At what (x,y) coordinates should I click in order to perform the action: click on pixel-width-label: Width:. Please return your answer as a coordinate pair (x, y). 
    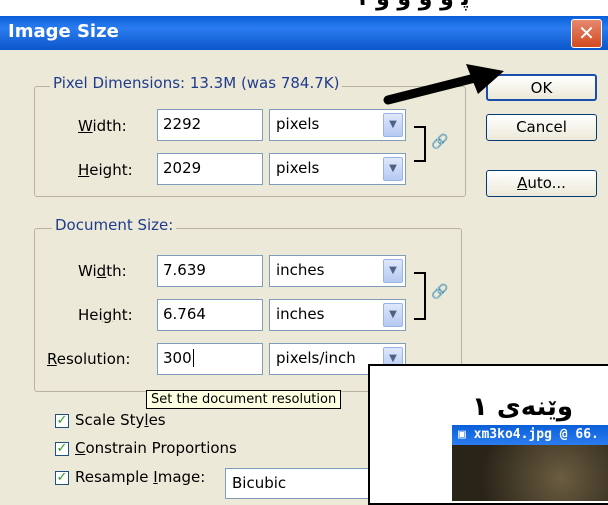
    Looking at the image, I should click on (102, 126).